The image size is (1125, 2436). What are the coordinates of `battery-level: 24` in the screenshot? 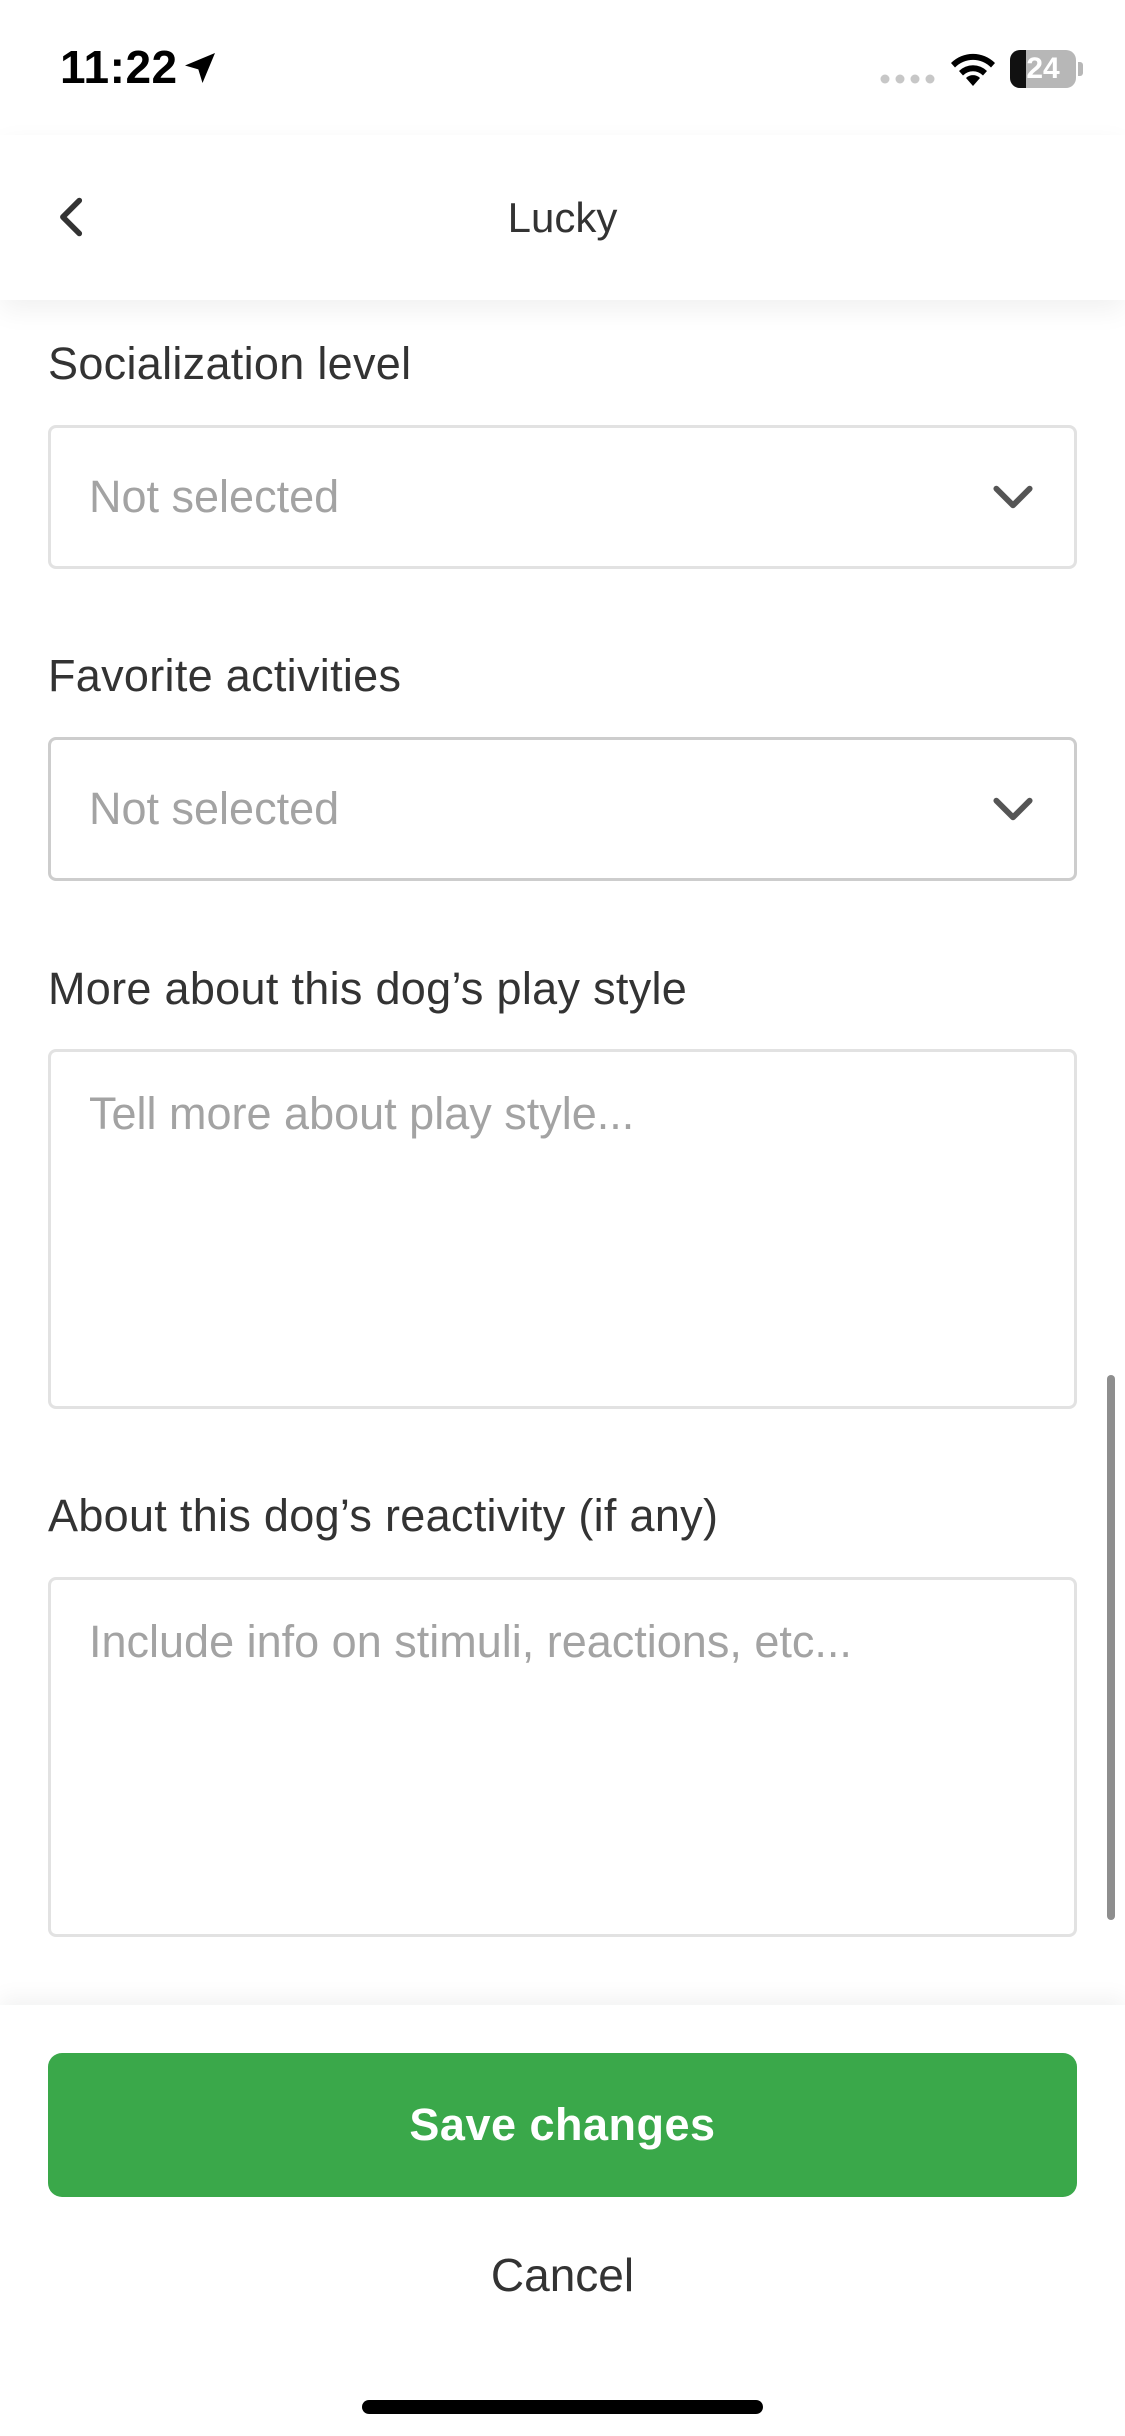 It's located at (1043, 68).